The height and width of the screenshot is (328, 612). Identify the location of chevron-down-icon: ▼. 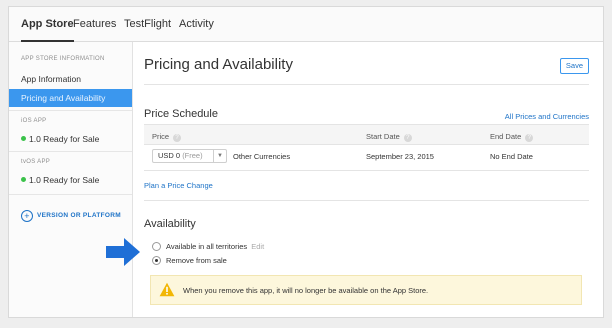
(219, 156).